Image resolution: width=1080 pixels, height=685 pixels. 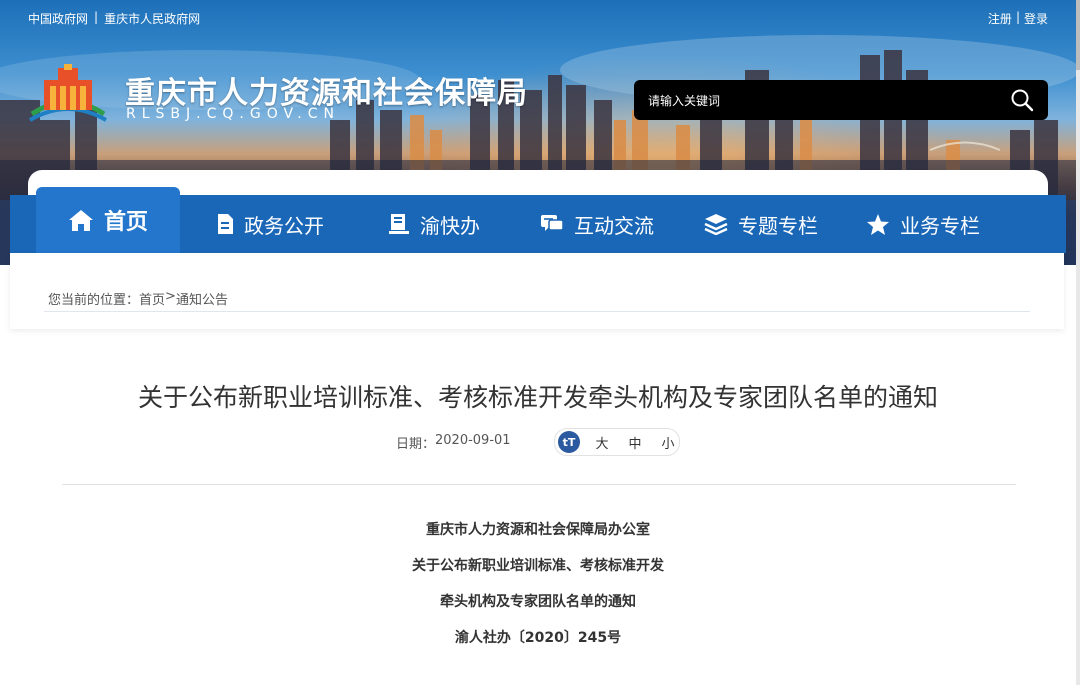 I want to click on home-icon, so click(x=80, y=220).